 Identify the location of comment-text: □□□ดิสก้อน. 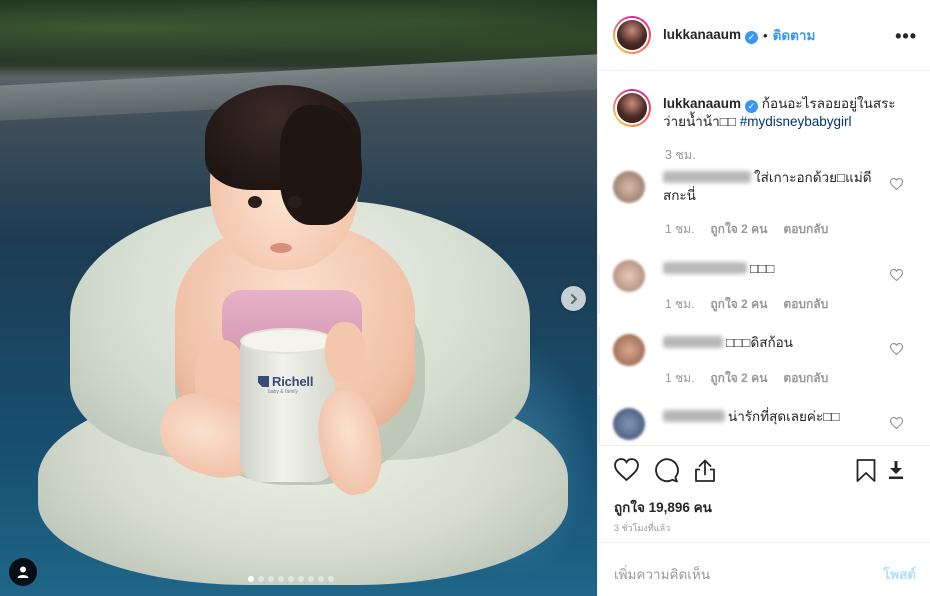
(773, 343).